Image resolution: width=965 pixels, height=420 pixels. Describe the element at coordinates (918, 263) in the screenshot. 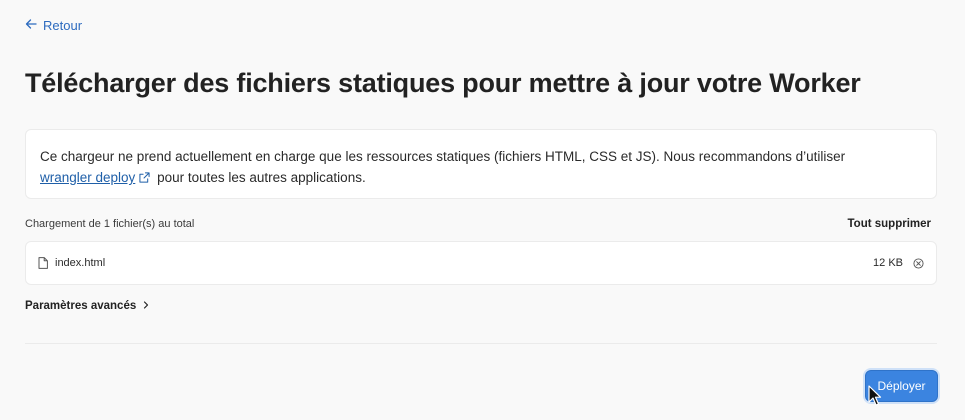

I see `close-circle-icon` at that location.